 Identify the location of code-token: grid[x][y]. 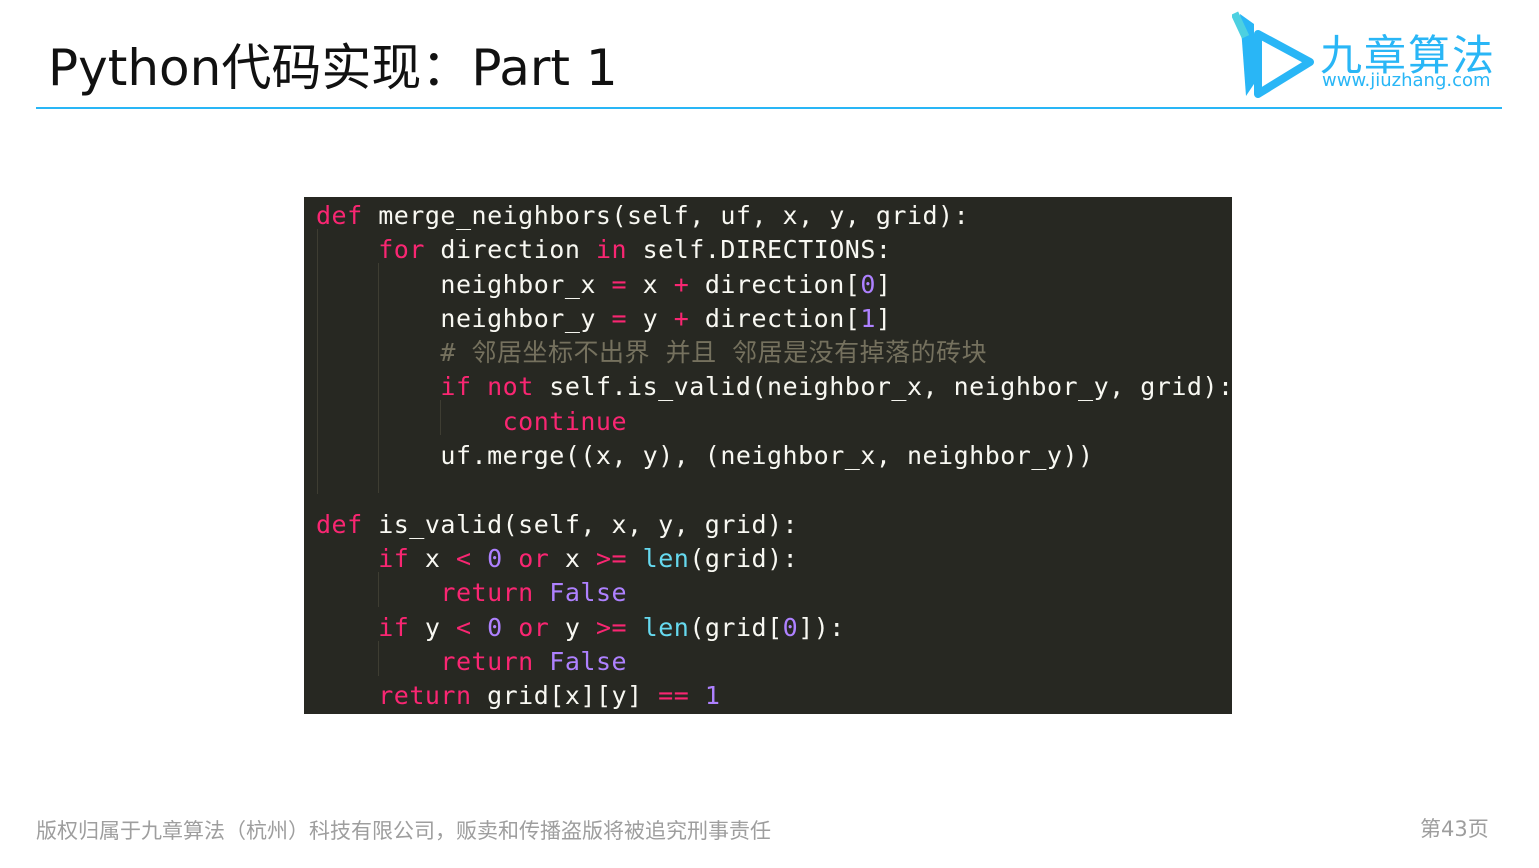
(565, 696).